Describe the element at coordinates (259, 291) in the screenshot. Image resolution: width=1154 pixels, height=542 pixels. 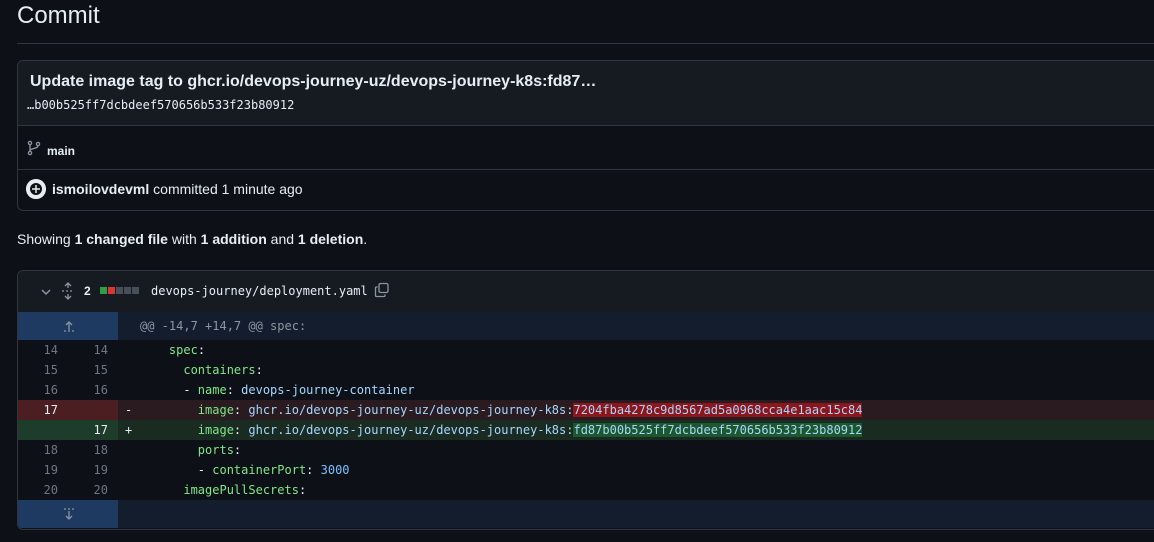
I see `file-path: devops-journey/deployment.yaml` at that location.